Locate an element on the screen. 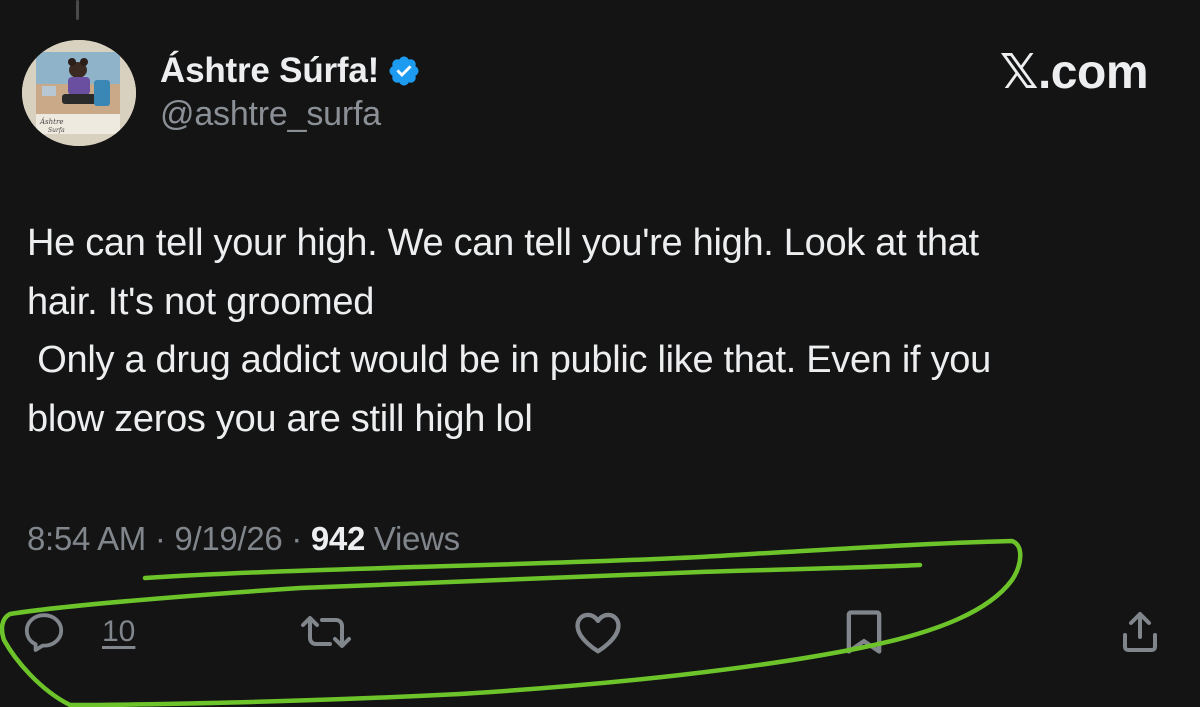  reply-icon is located at coordinates (44, 632).